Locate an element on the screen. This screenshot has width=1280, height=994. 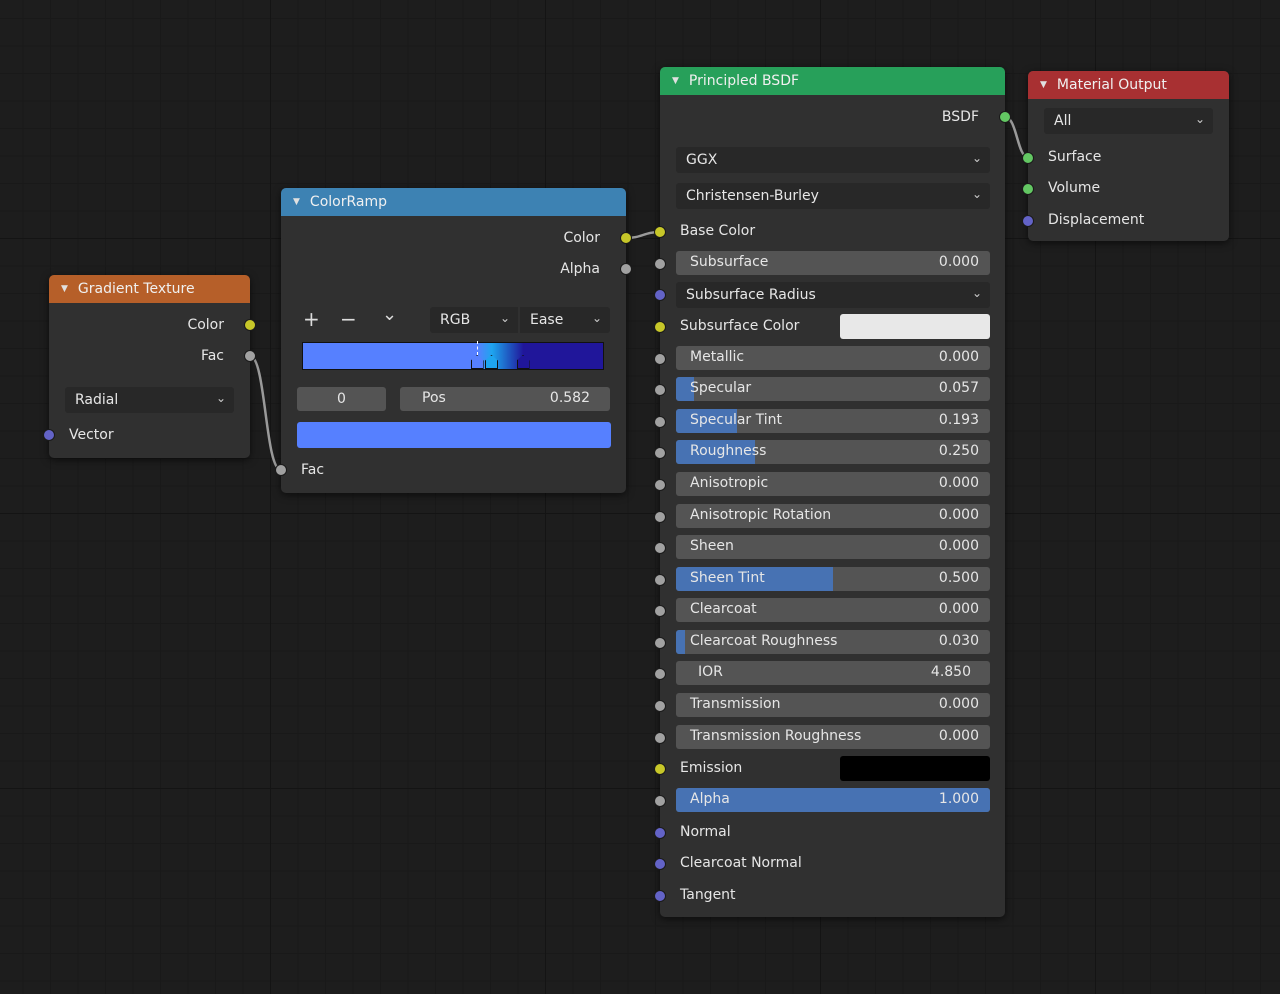
transmission-slider: Transmission 0.000 is located at coordinates (833, 705).